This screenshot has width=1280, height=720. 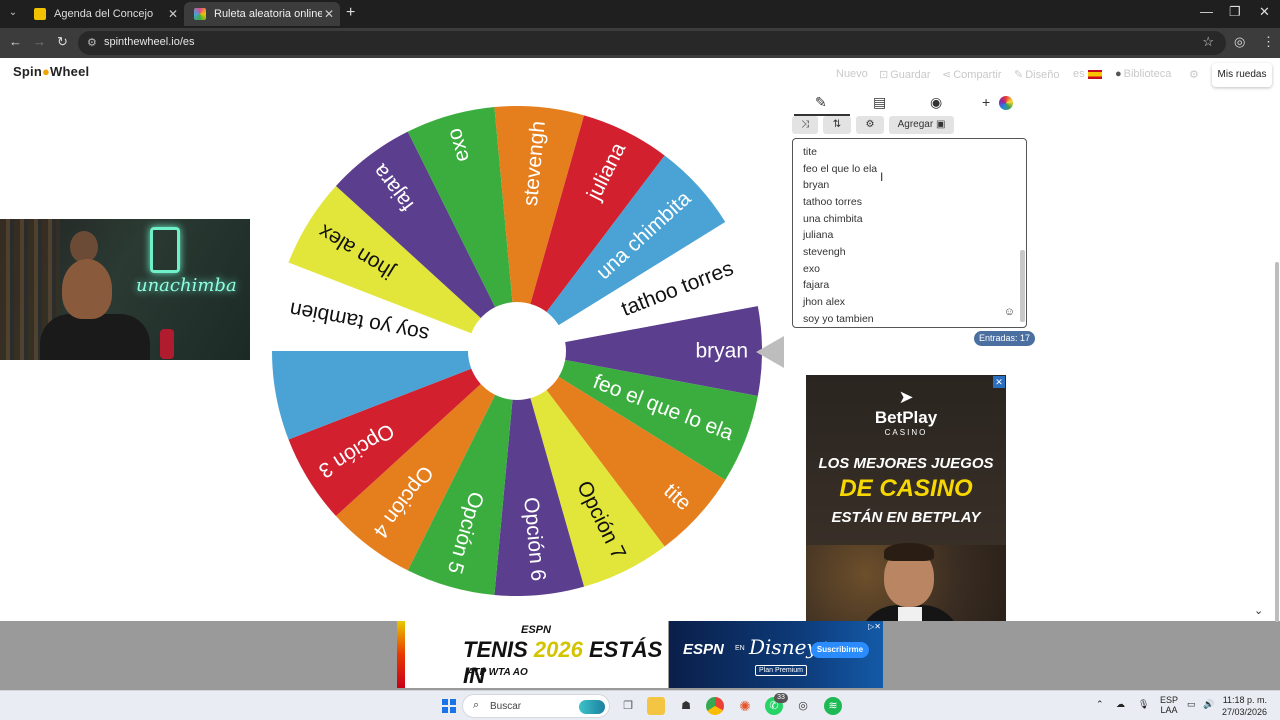 What do you see at coordinates (1208, 704) in the screenshot?
I see `volume-icon: 🔊` at bounding box center [1208, 704].